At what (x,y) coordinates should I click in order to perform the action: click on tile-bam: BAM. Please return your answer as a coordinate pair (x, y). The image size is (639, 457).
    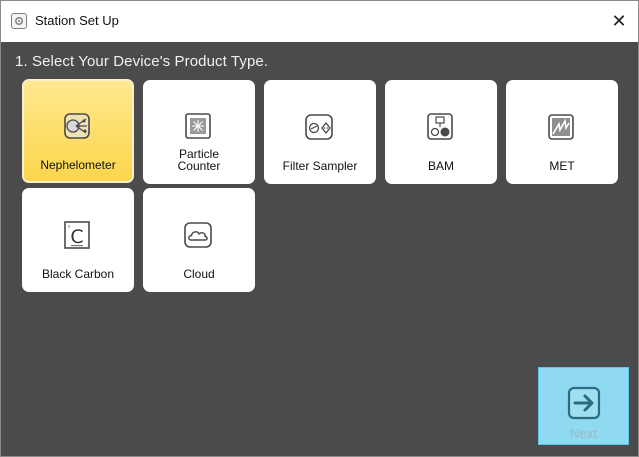
    Looking at the image, I should click on (441, 132).